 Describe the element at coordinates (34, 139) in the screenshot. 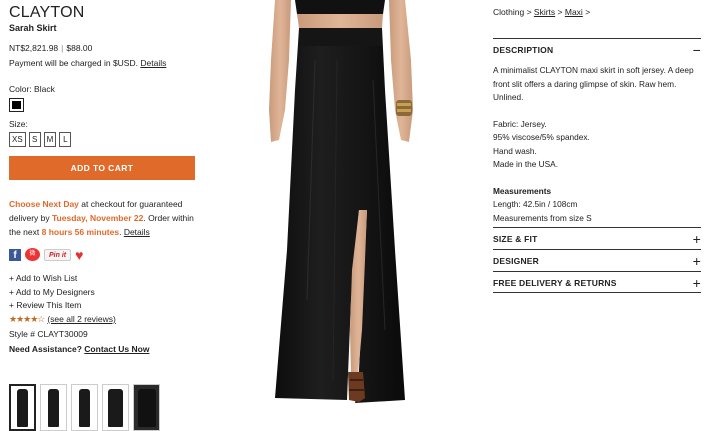

I see `size-option-s: S` at that location.